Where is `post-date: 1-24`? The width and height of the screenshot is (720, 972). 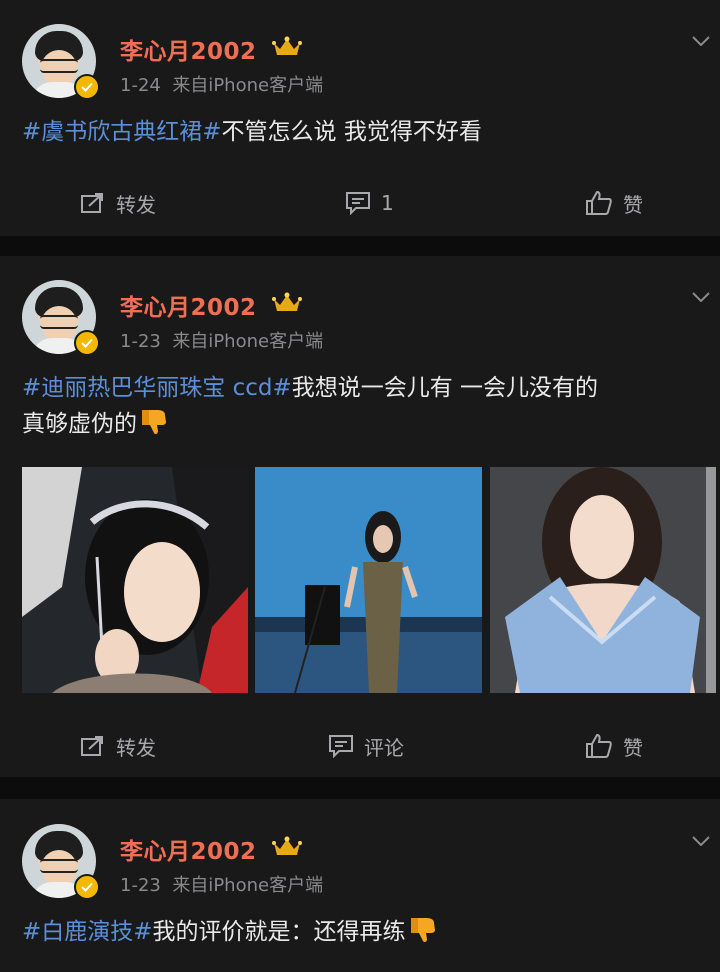 post-date: 1-24 is located at coordinates (140, 85).